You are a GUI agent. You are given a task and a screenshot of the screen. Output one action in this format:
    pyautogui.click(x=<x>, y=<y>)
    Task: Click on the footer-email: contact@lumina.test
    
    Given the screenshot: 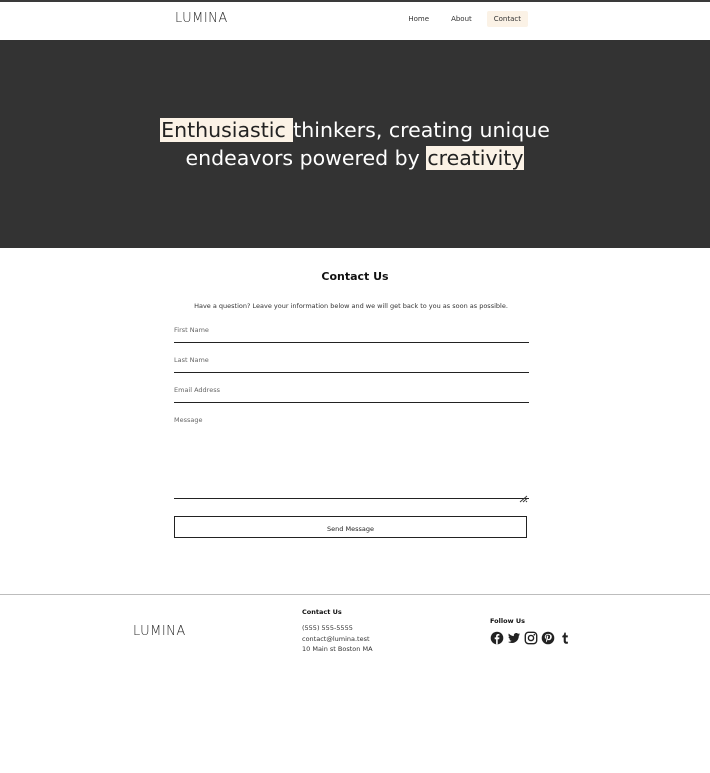 What is the action you would take?
    pyautogui.click(x=337, y=639)
    